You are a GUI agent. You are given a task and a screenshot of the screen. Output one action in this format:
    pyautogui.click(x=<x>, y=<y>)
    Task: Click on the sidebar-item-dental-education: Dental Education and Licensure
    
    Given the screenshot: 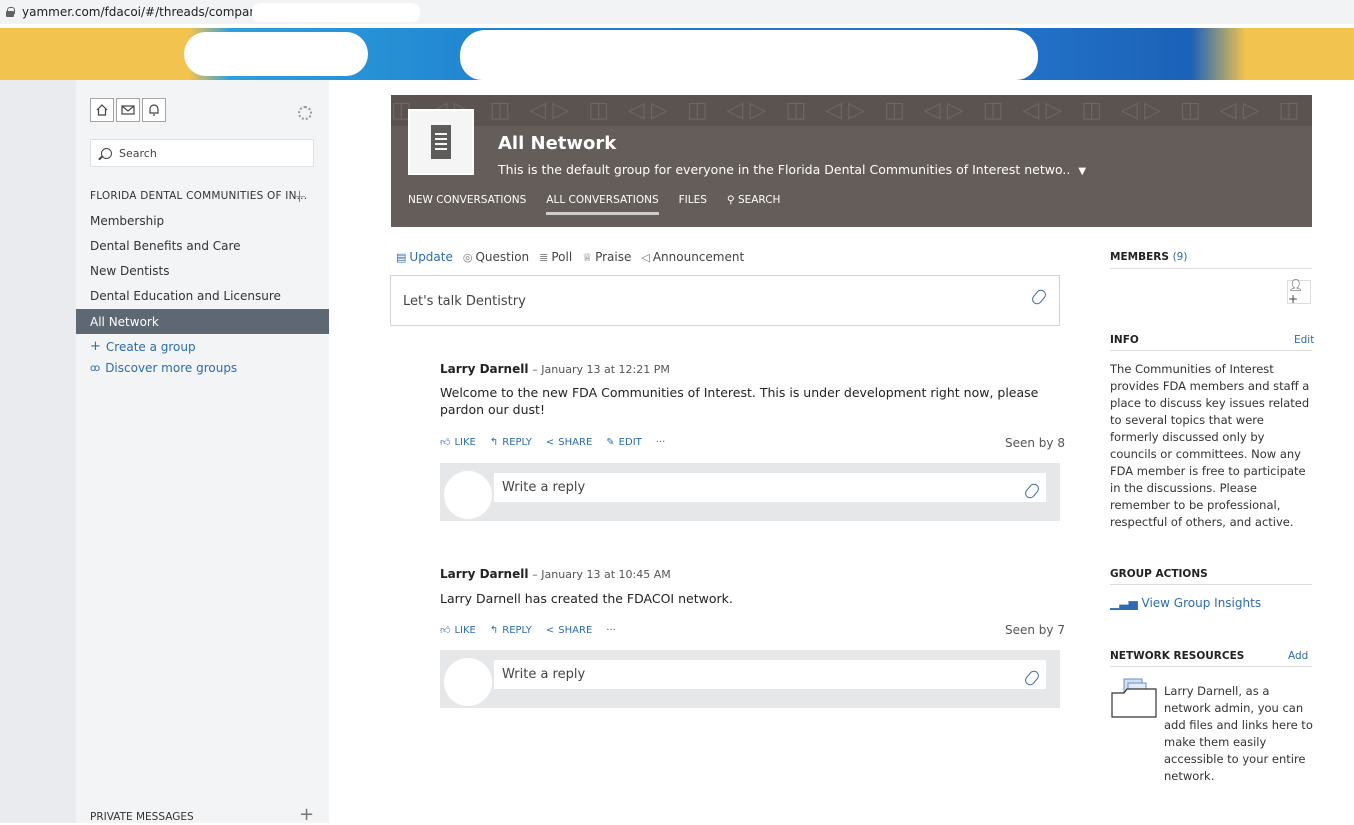 What is the action you would take?
    pyautogui.click(x=202, y=295)
    